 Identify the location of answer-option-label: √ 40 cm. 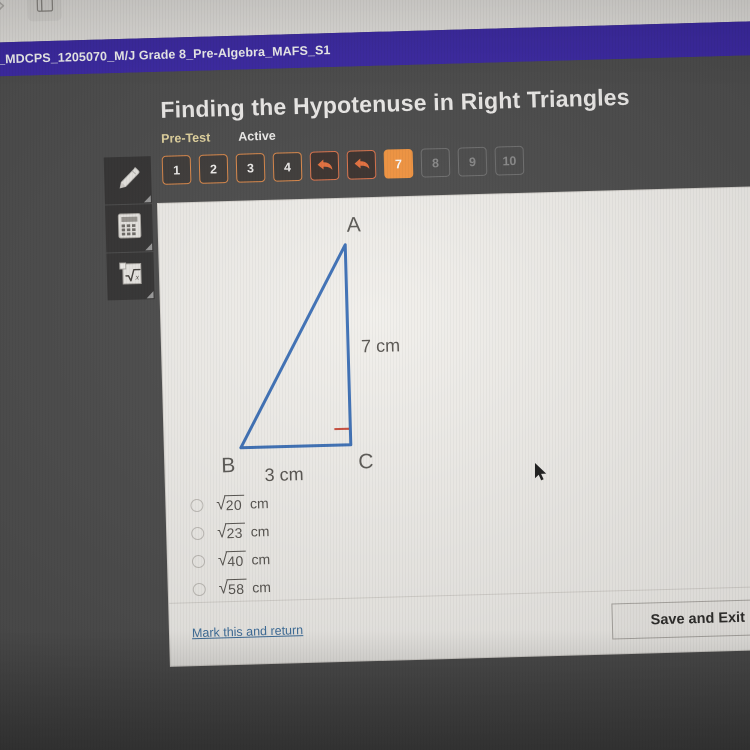
(244, 559).